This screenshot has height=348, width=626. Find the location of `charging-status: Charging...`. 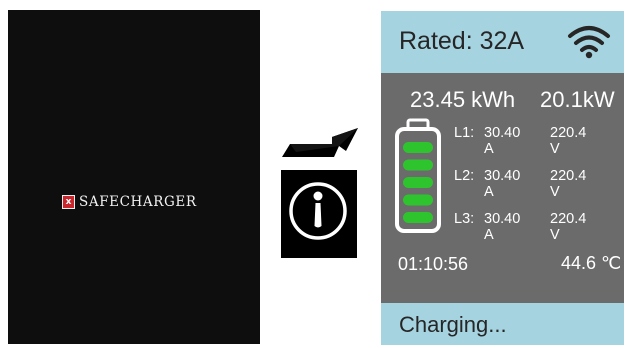

charging-status: Charging... is located at coordinates (453, 324).